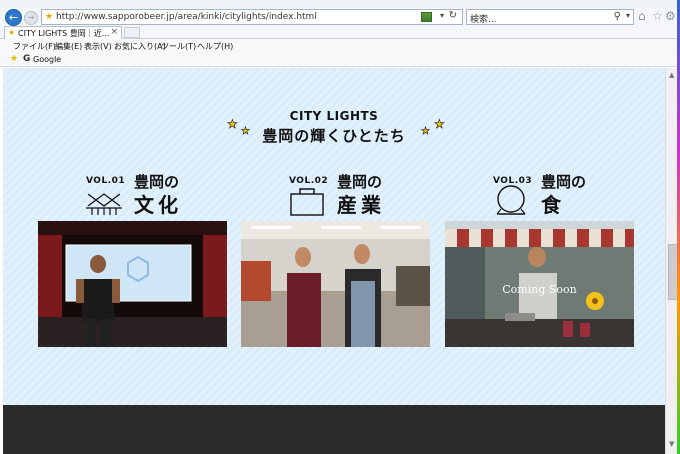 This screenshot has width=680, height=454. Describe the element at coordinates (340, 60) in the screenshot. I see `favorites-bar: ★ G Google` at that location.